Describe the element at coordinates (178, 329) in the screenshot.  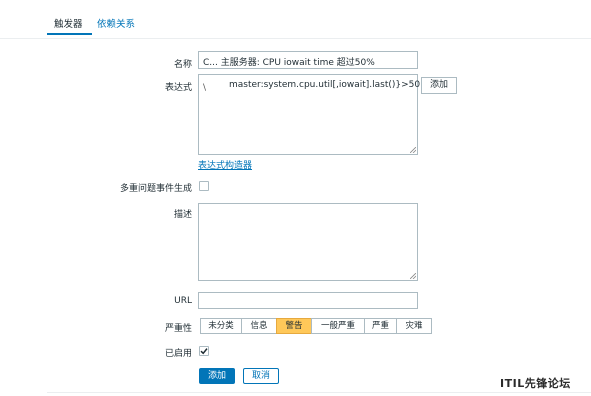
I see `severity-label: 严重性` at that location.